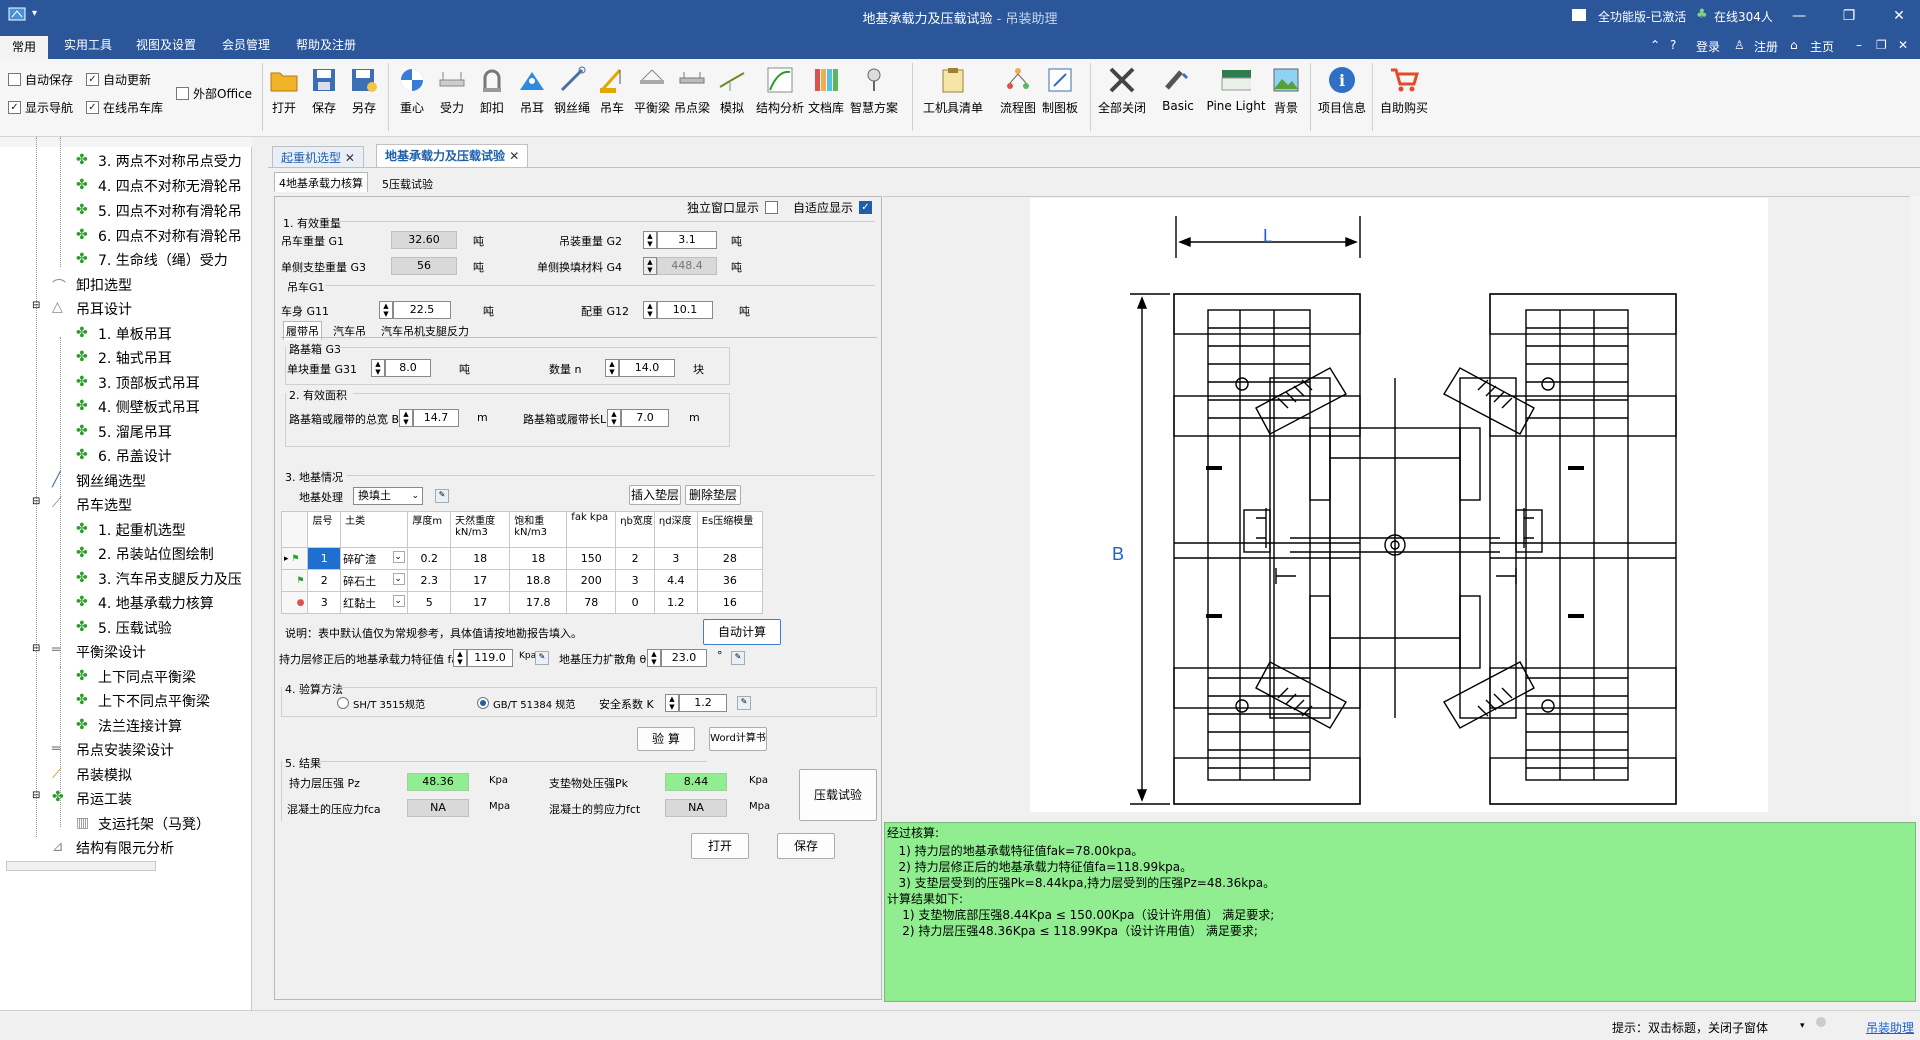  Describe the element at coordinates (732, 90) in the screenshot. I see `simulation-button: 模拟` at that location.